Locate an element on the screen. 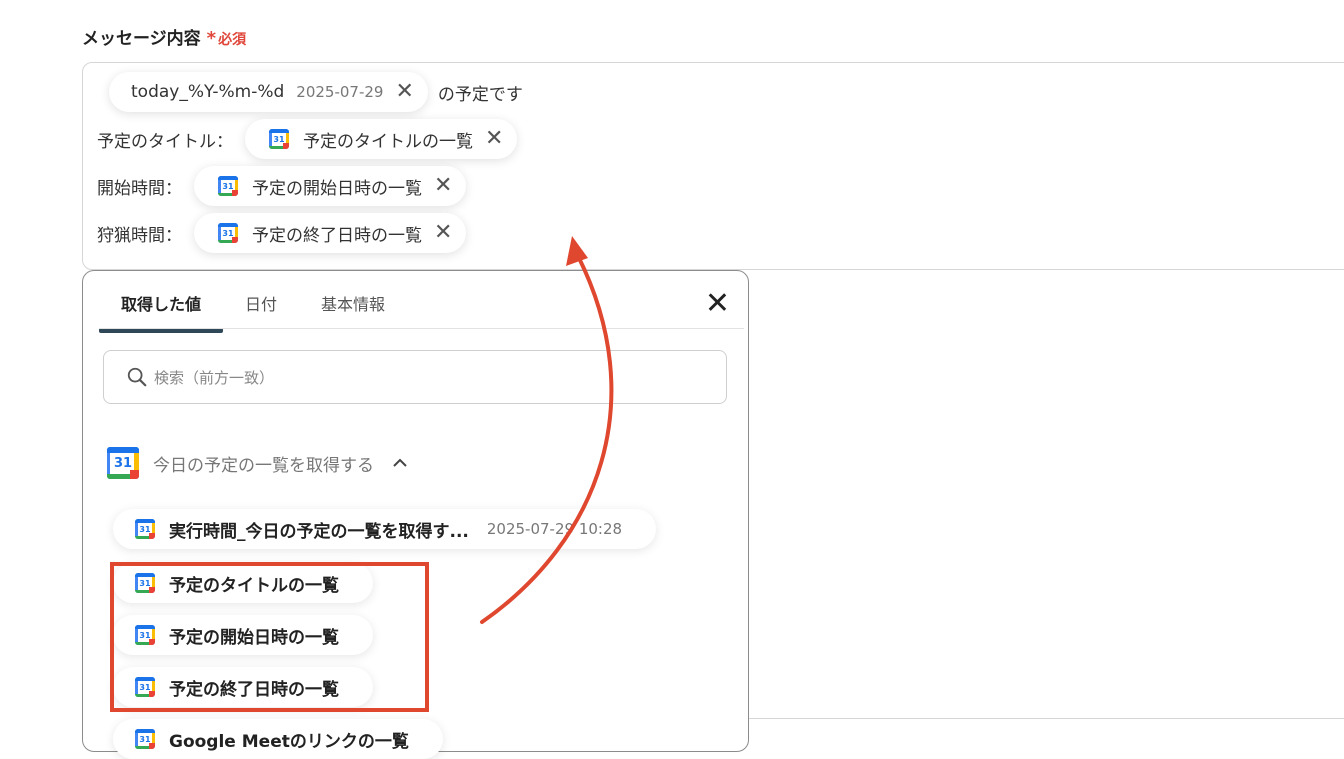 This screenshot has height=759, width=1344. variable-pill-start: 31 予定の開始日時の一覧 ✕ is located at coordinates (330, 186).